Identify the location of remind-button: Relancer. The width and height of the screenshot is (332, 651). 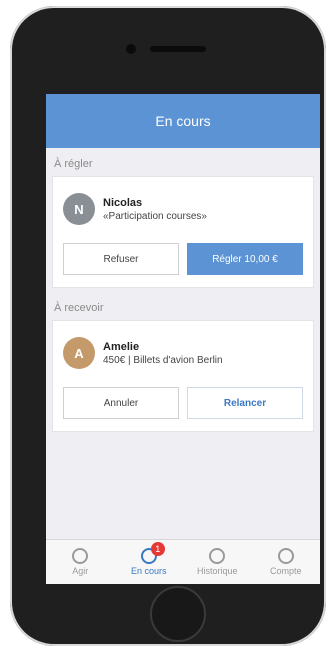
(245, 403).